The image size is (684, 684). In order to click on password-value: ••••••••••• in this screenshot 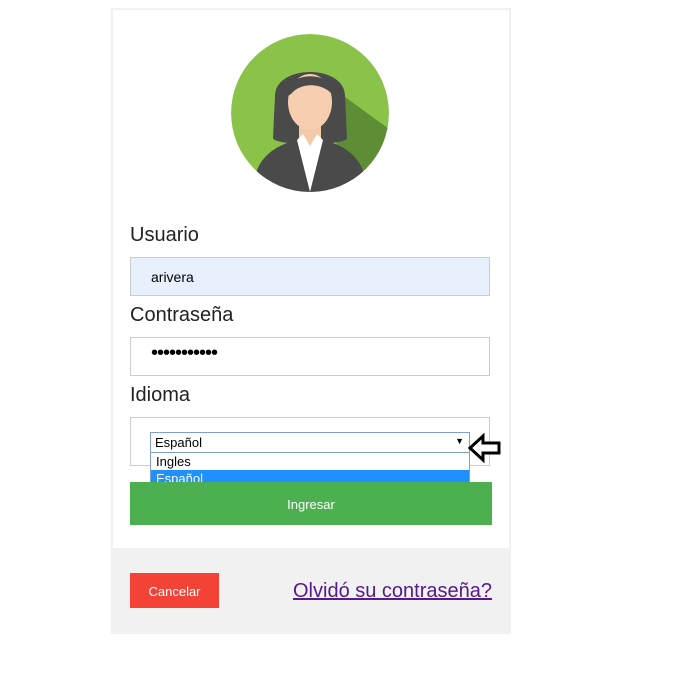, I will do `click(184, 353)`.